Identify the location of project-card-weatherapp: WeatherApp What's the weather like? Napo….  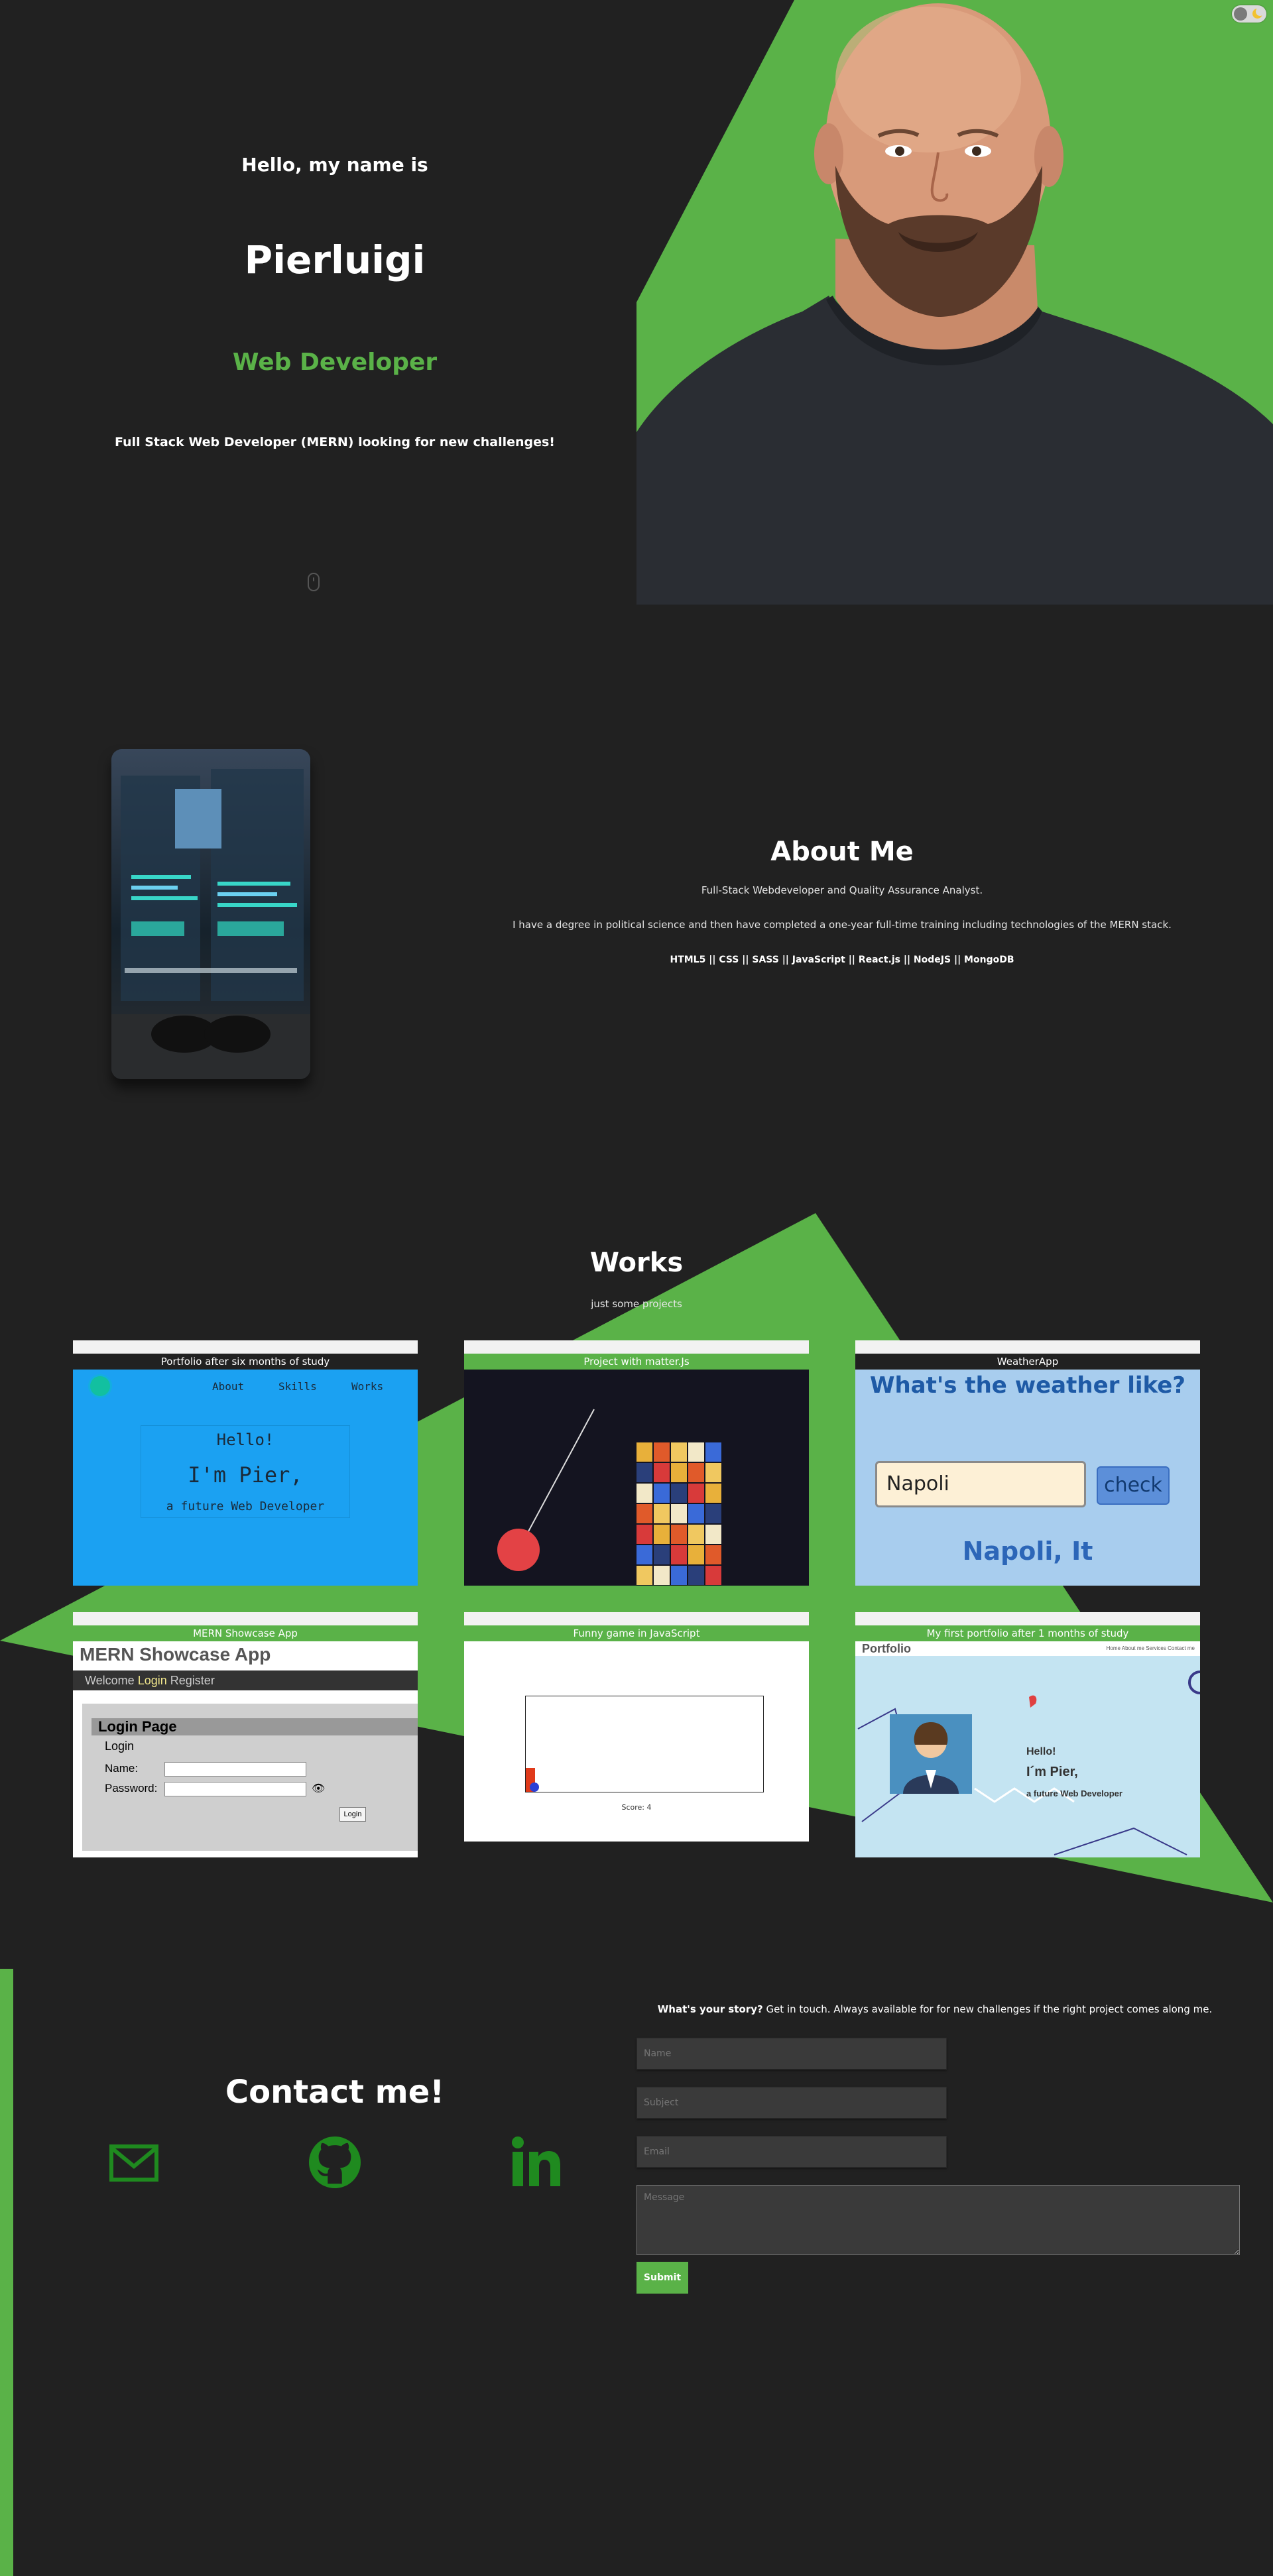
(1027, 1463).